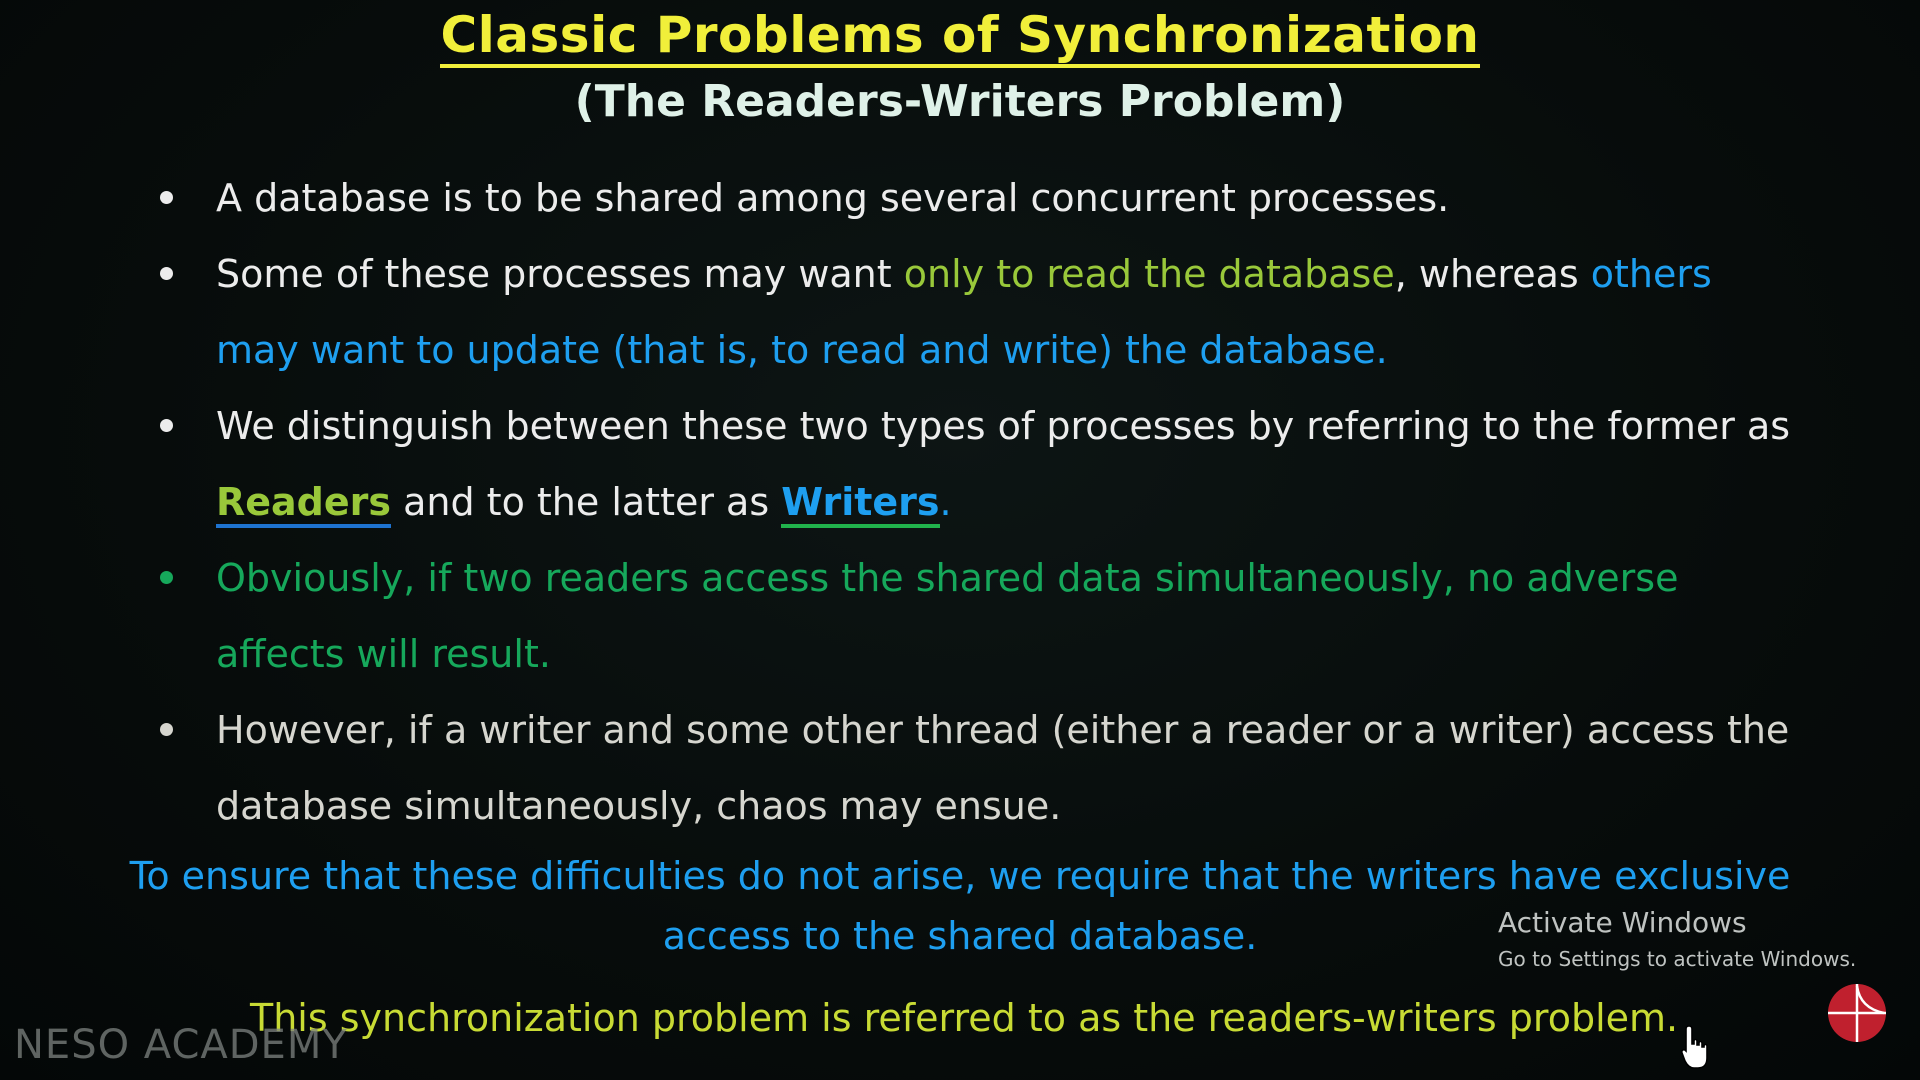 The height and width of the screenshot is (1080, 1920). Describe the element at coordinates (1149, 274) in the screenshot. I see `bullet-highlight-read: only to read the database` at that location.